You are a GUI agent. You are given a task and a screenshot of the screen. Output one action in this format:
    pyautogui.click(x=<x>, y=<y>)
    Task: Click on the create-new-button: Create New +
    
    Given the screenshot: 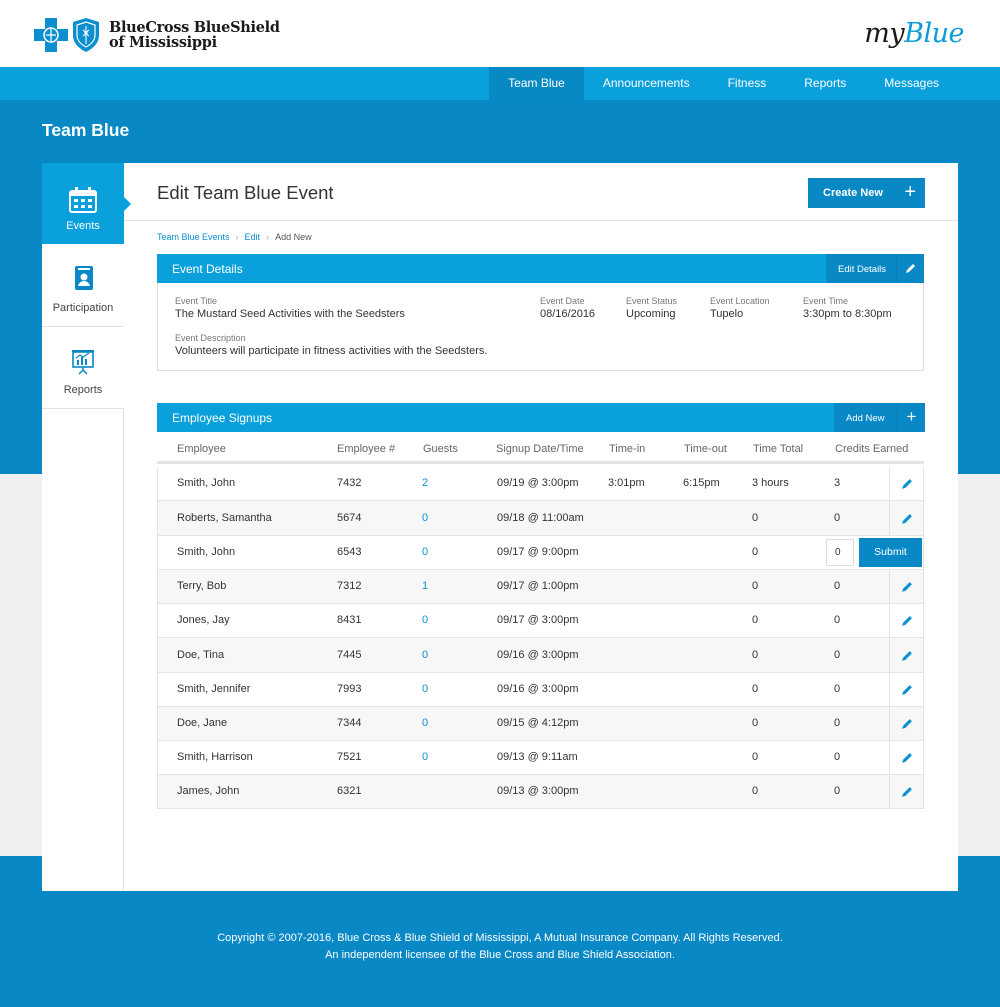 What is the action you would take?
    pyautogui.click(x=866, y=193)
    